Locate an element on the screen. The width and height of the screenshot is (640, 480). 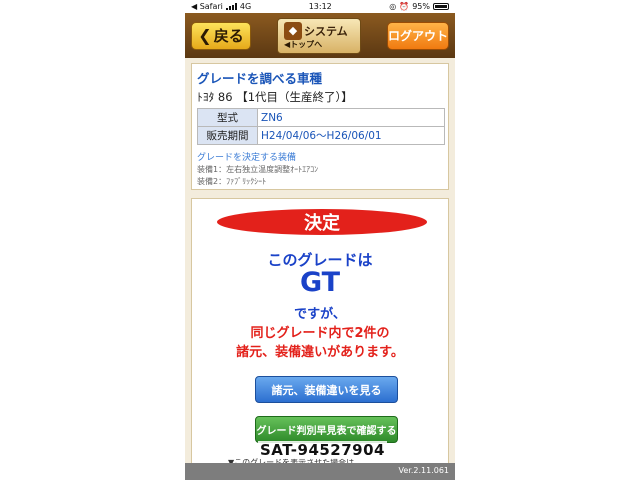
battery-percent: 95% is located at coordinates (421, 6).